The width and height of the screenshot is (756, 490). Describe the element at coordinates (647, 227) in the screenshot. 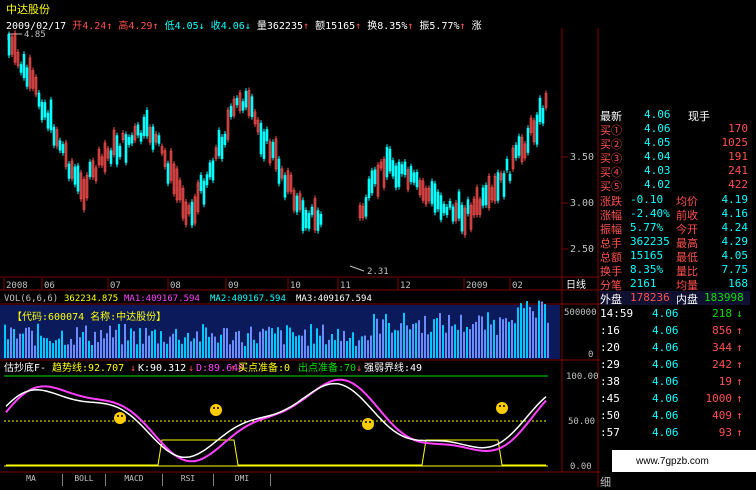

I see `stat-value: 5.77%` at that location.